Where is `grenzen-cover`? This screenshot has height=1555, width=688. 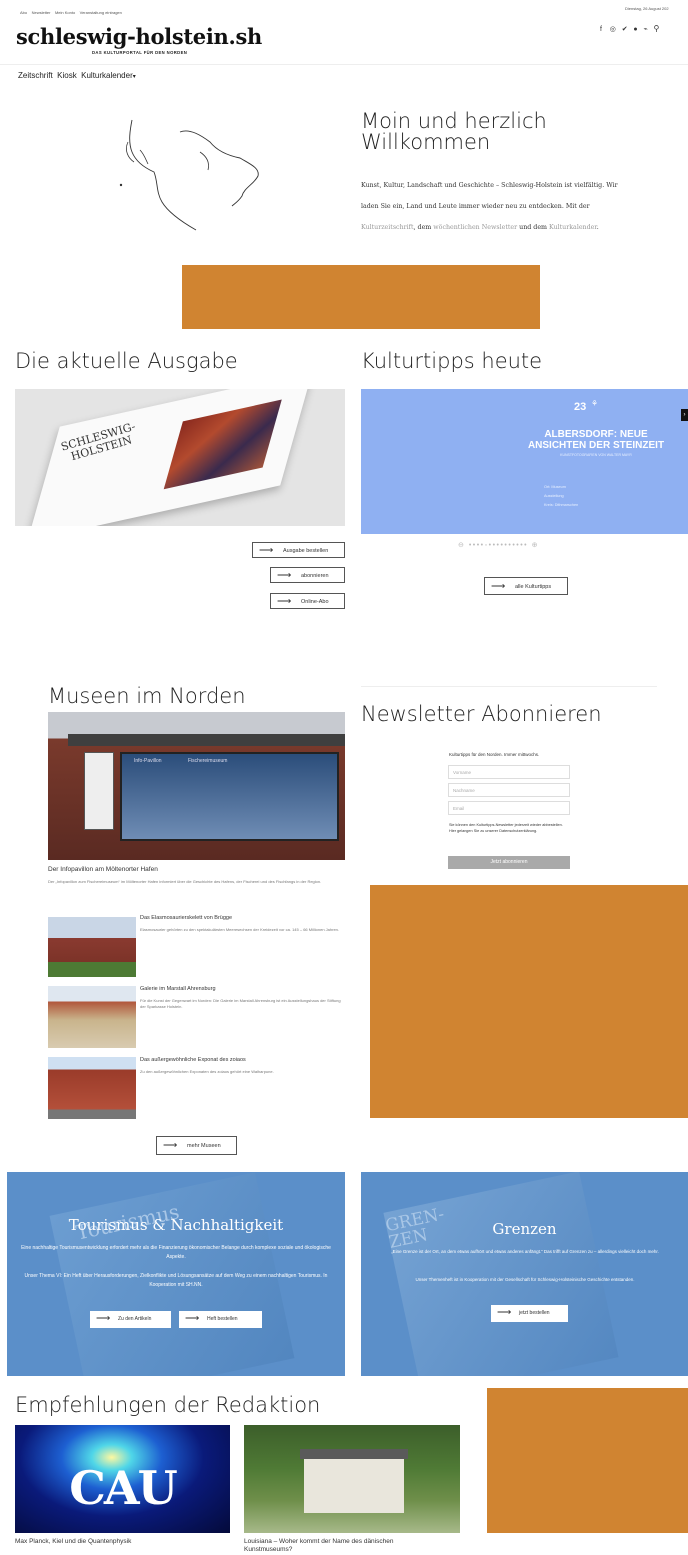
grenzen-cover is located at coordinates (501, 1274).